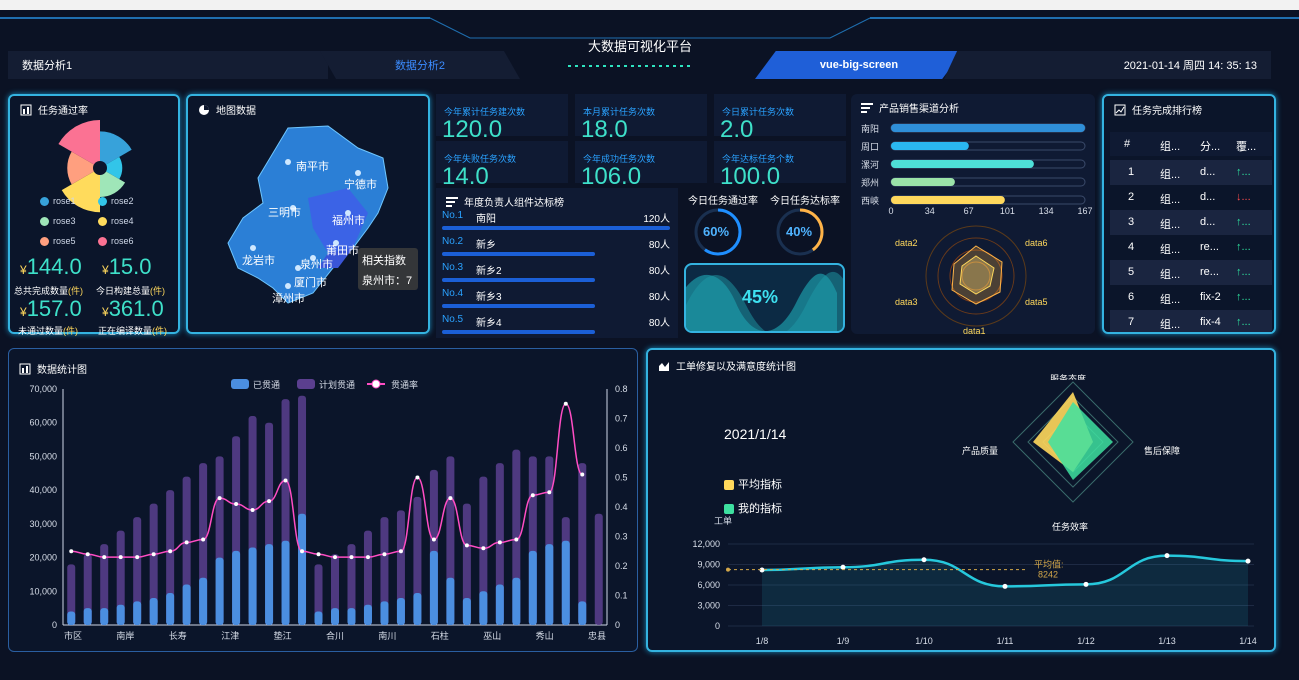 This screenshot has height=680, width=1299. What do you see at coordinates (73, 635) in the screenshot?
I see `x-tick: 市区` at bounding box center [73, 635].